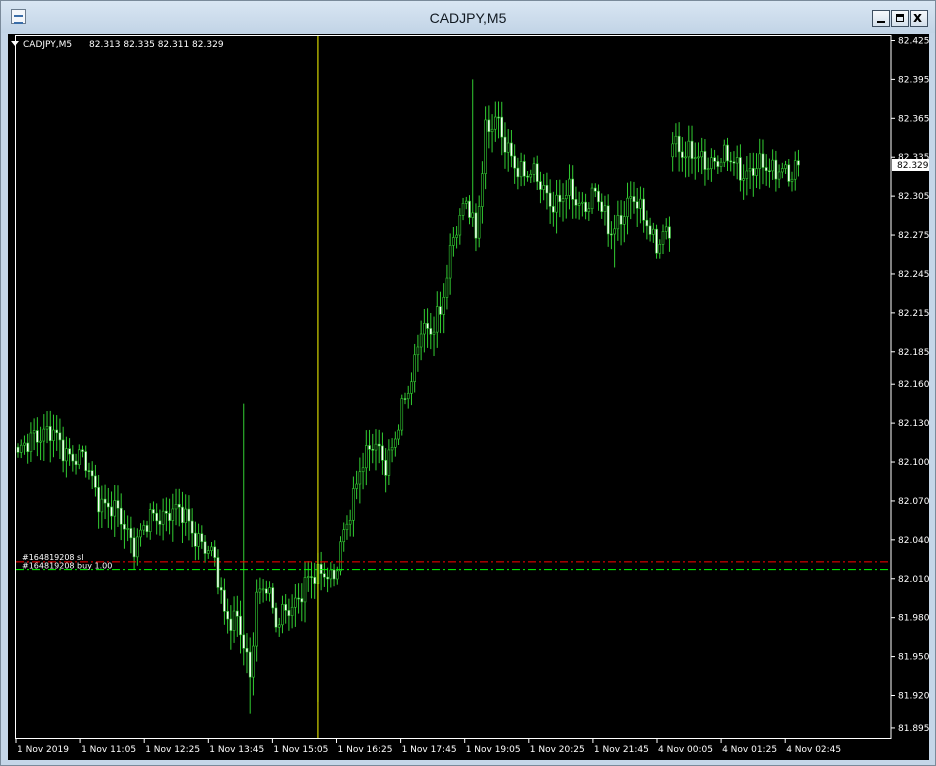 Image resolution: width=936 pixels, height=766 pixels. I want to click on minimize-button, so click(881, 18).